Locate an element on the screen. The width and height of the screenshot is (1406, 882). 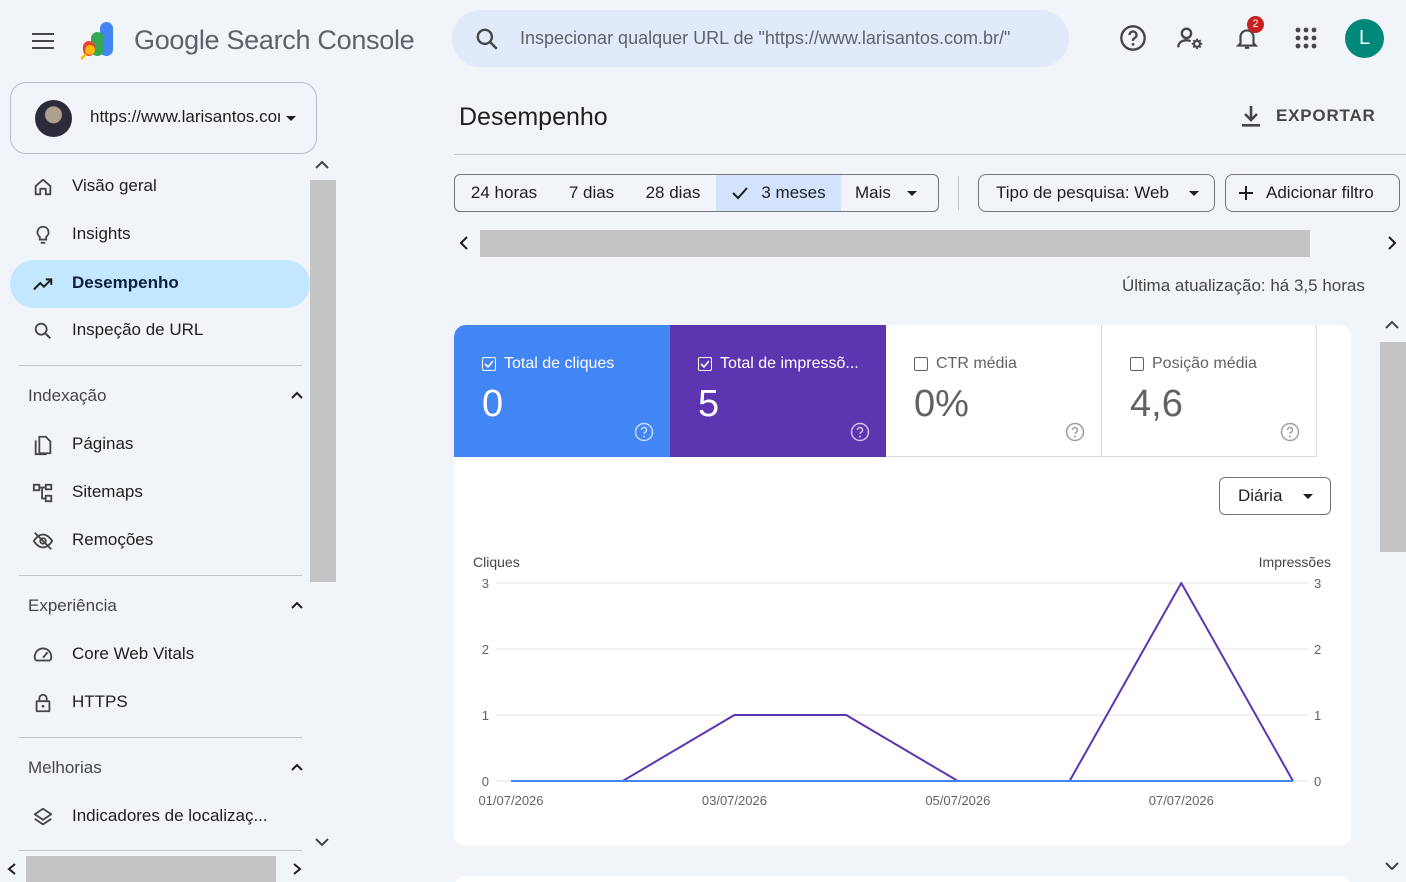
lightbulb-icon is located at coordinates (43, 234).